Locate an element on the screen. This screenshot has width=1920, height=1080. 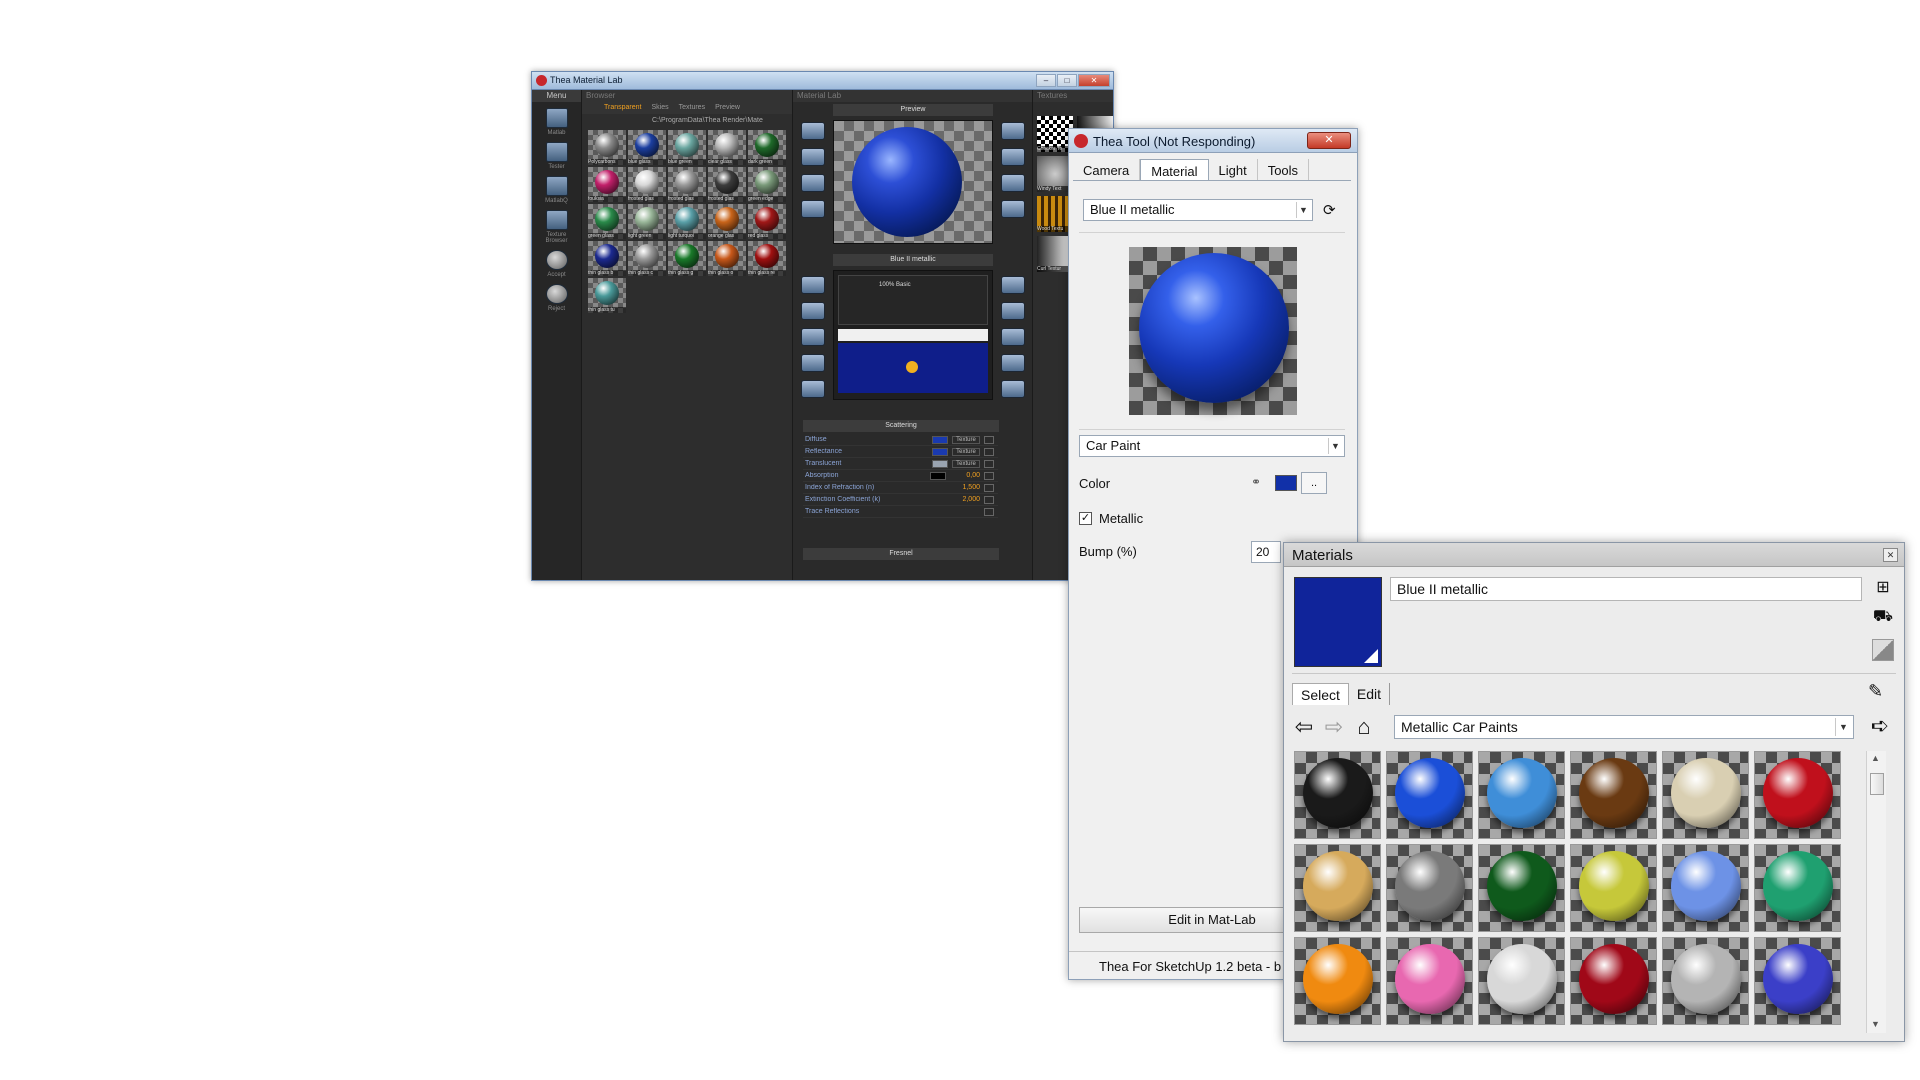
property-row: Index of Refraction (n) 1,500 is located at coordinates (900, 488).